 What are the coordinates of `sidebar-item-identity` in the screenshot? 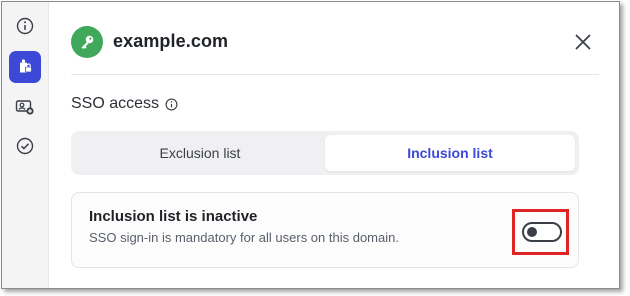 It's located at (25, 107).